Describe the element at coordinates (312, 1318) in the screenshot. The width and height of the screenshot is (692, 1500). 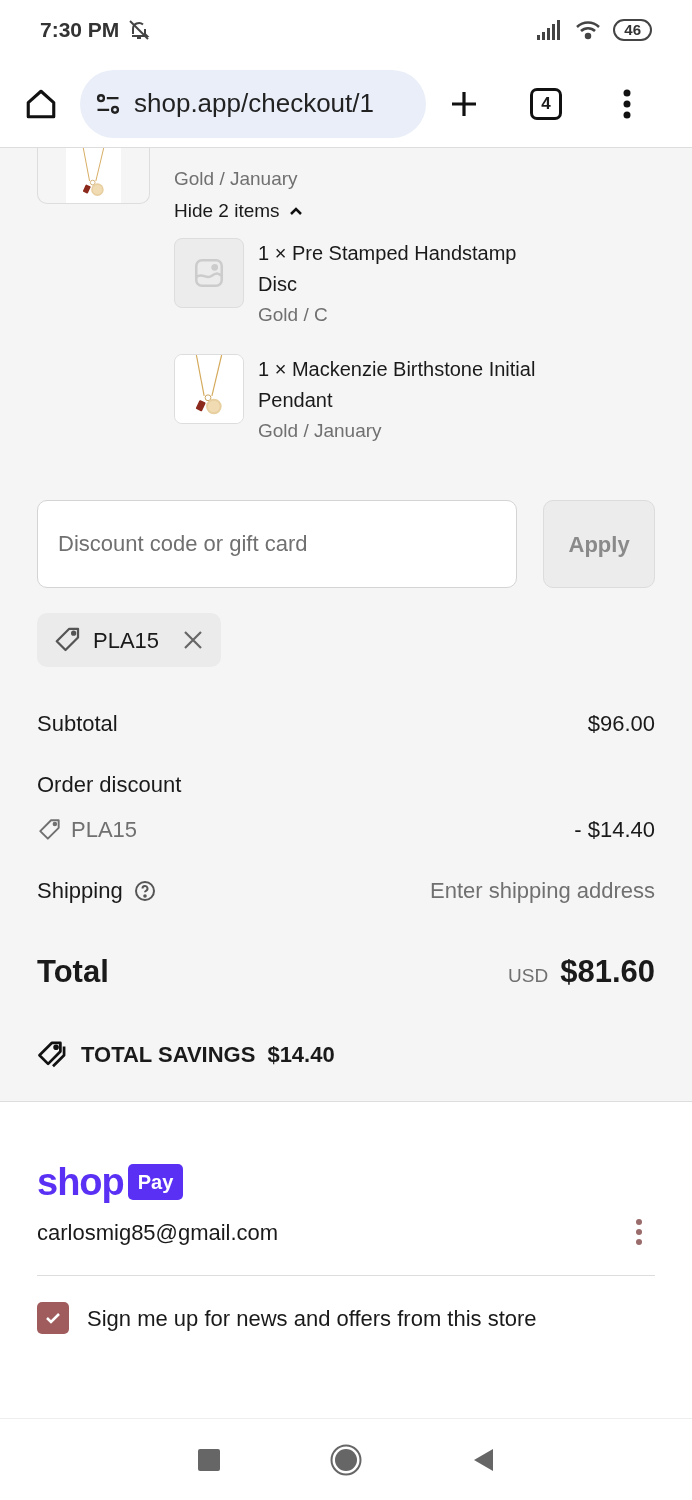
I see `newsletter-label: Sign me up for news and offers from this store` at that location.